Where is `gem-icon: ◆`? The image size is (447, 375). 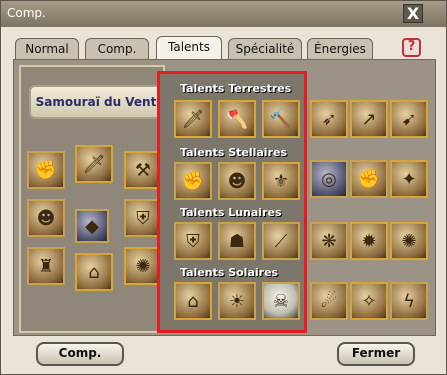 gem-icon: ◆ is located at coordinates (92, 226).